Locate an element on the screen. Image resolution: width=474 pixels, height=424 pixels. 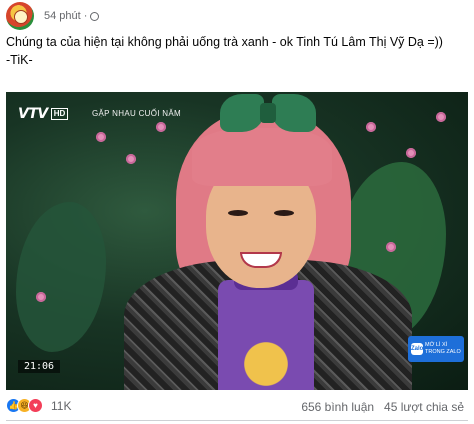
zalo-promo-badge: Zalo MỞ LÌ XÌ TRONG ZALO is located at coordinates (436, 349).